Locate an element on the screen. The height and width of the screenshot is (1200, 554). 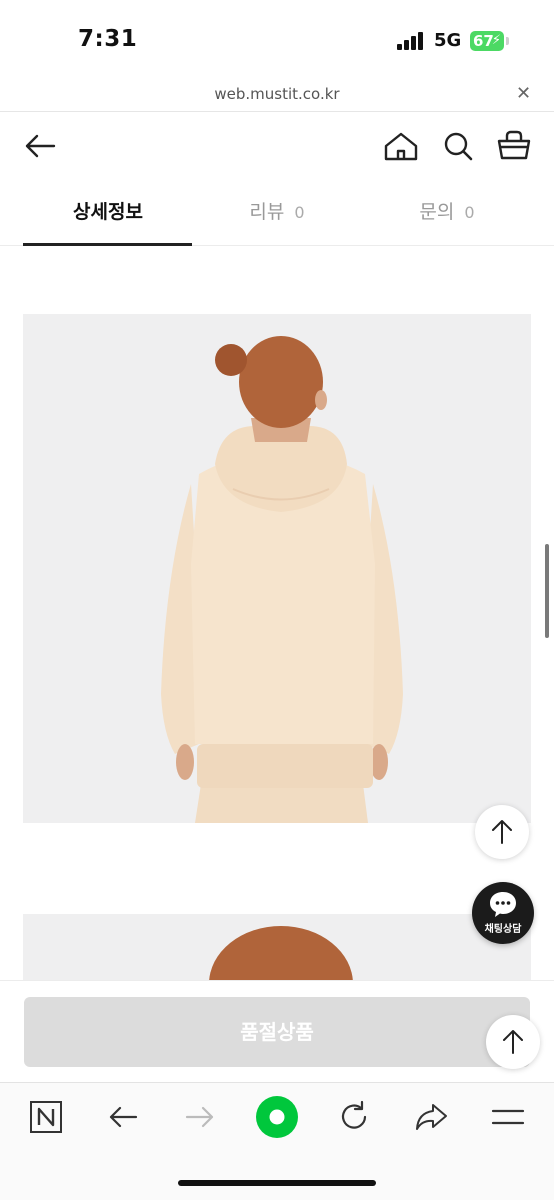
url-bar: web.mustit.co.kr ✕ is located at coordinates (277, 96).